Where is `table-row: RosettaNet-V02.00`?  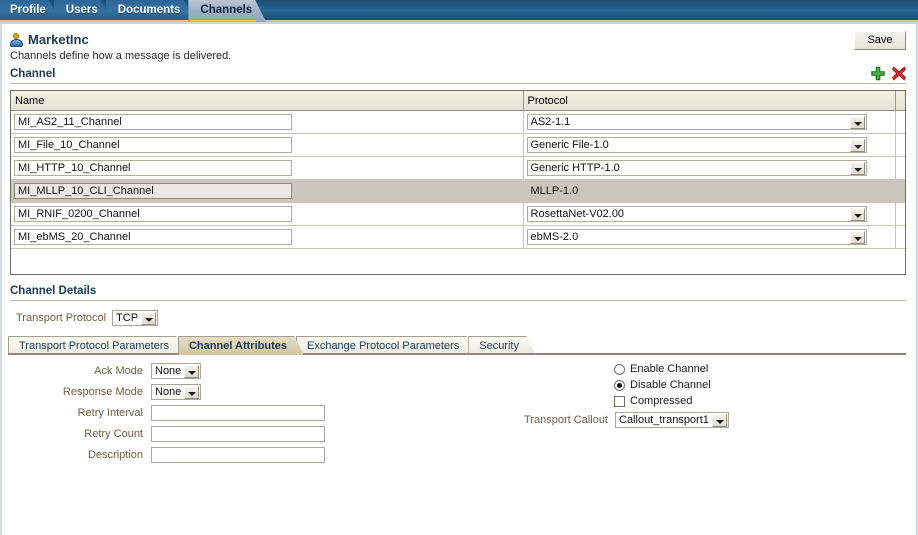
table-row: RosettaNet-V02.00 is located at coordinates (458, 214).